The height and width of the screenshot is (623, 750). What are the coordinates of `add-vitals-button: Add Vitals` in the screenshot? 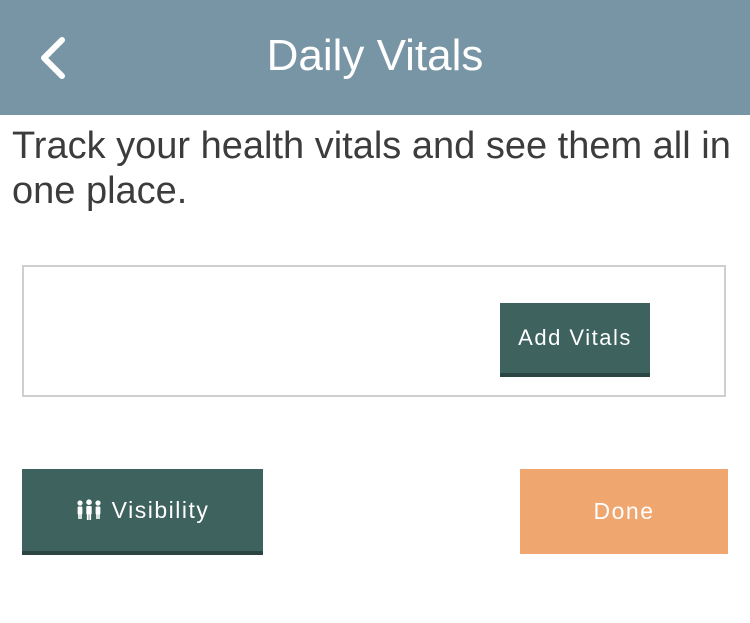 It's located at (575, 340).